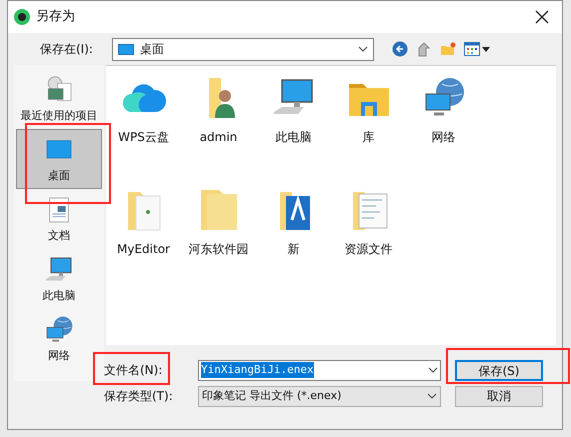 This screenshot has height=437, width=571. What do you see at coordinates (319, 370) in the screenshot?
I see `file-name-field: YinXiangBiJi.enex` at bounding box center [319, 370].